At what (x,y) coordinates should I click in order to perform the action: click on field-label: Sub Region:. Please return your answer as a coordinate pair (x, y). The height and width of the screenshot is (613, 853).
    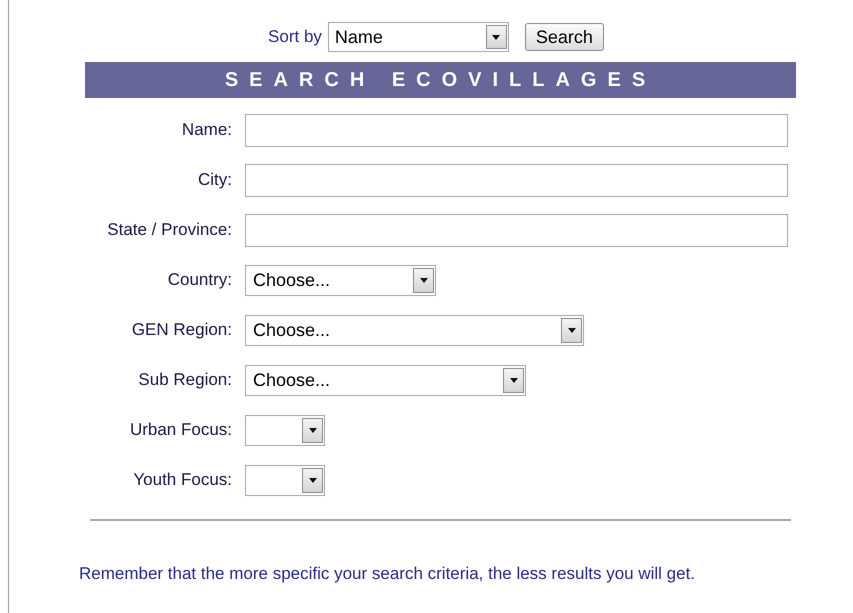
    Looking at the image, I should click on (184, 380).